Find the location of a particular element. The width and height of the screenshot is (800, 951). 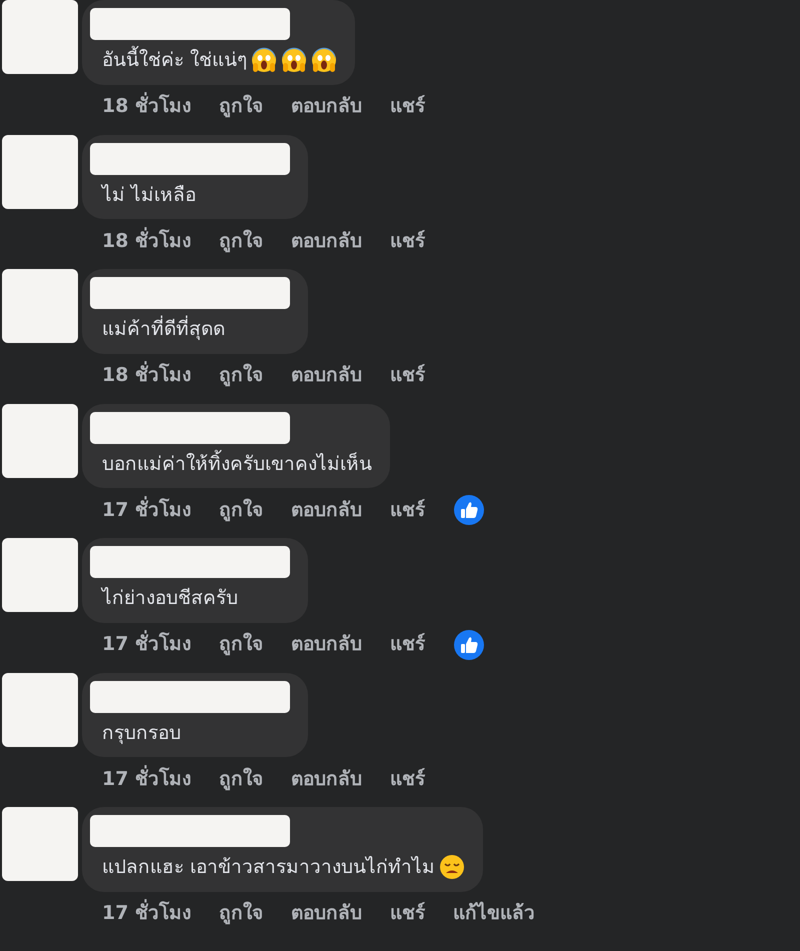

comment-text: ไม่ ไม่เหลือ is located at coordinates (149, 195).